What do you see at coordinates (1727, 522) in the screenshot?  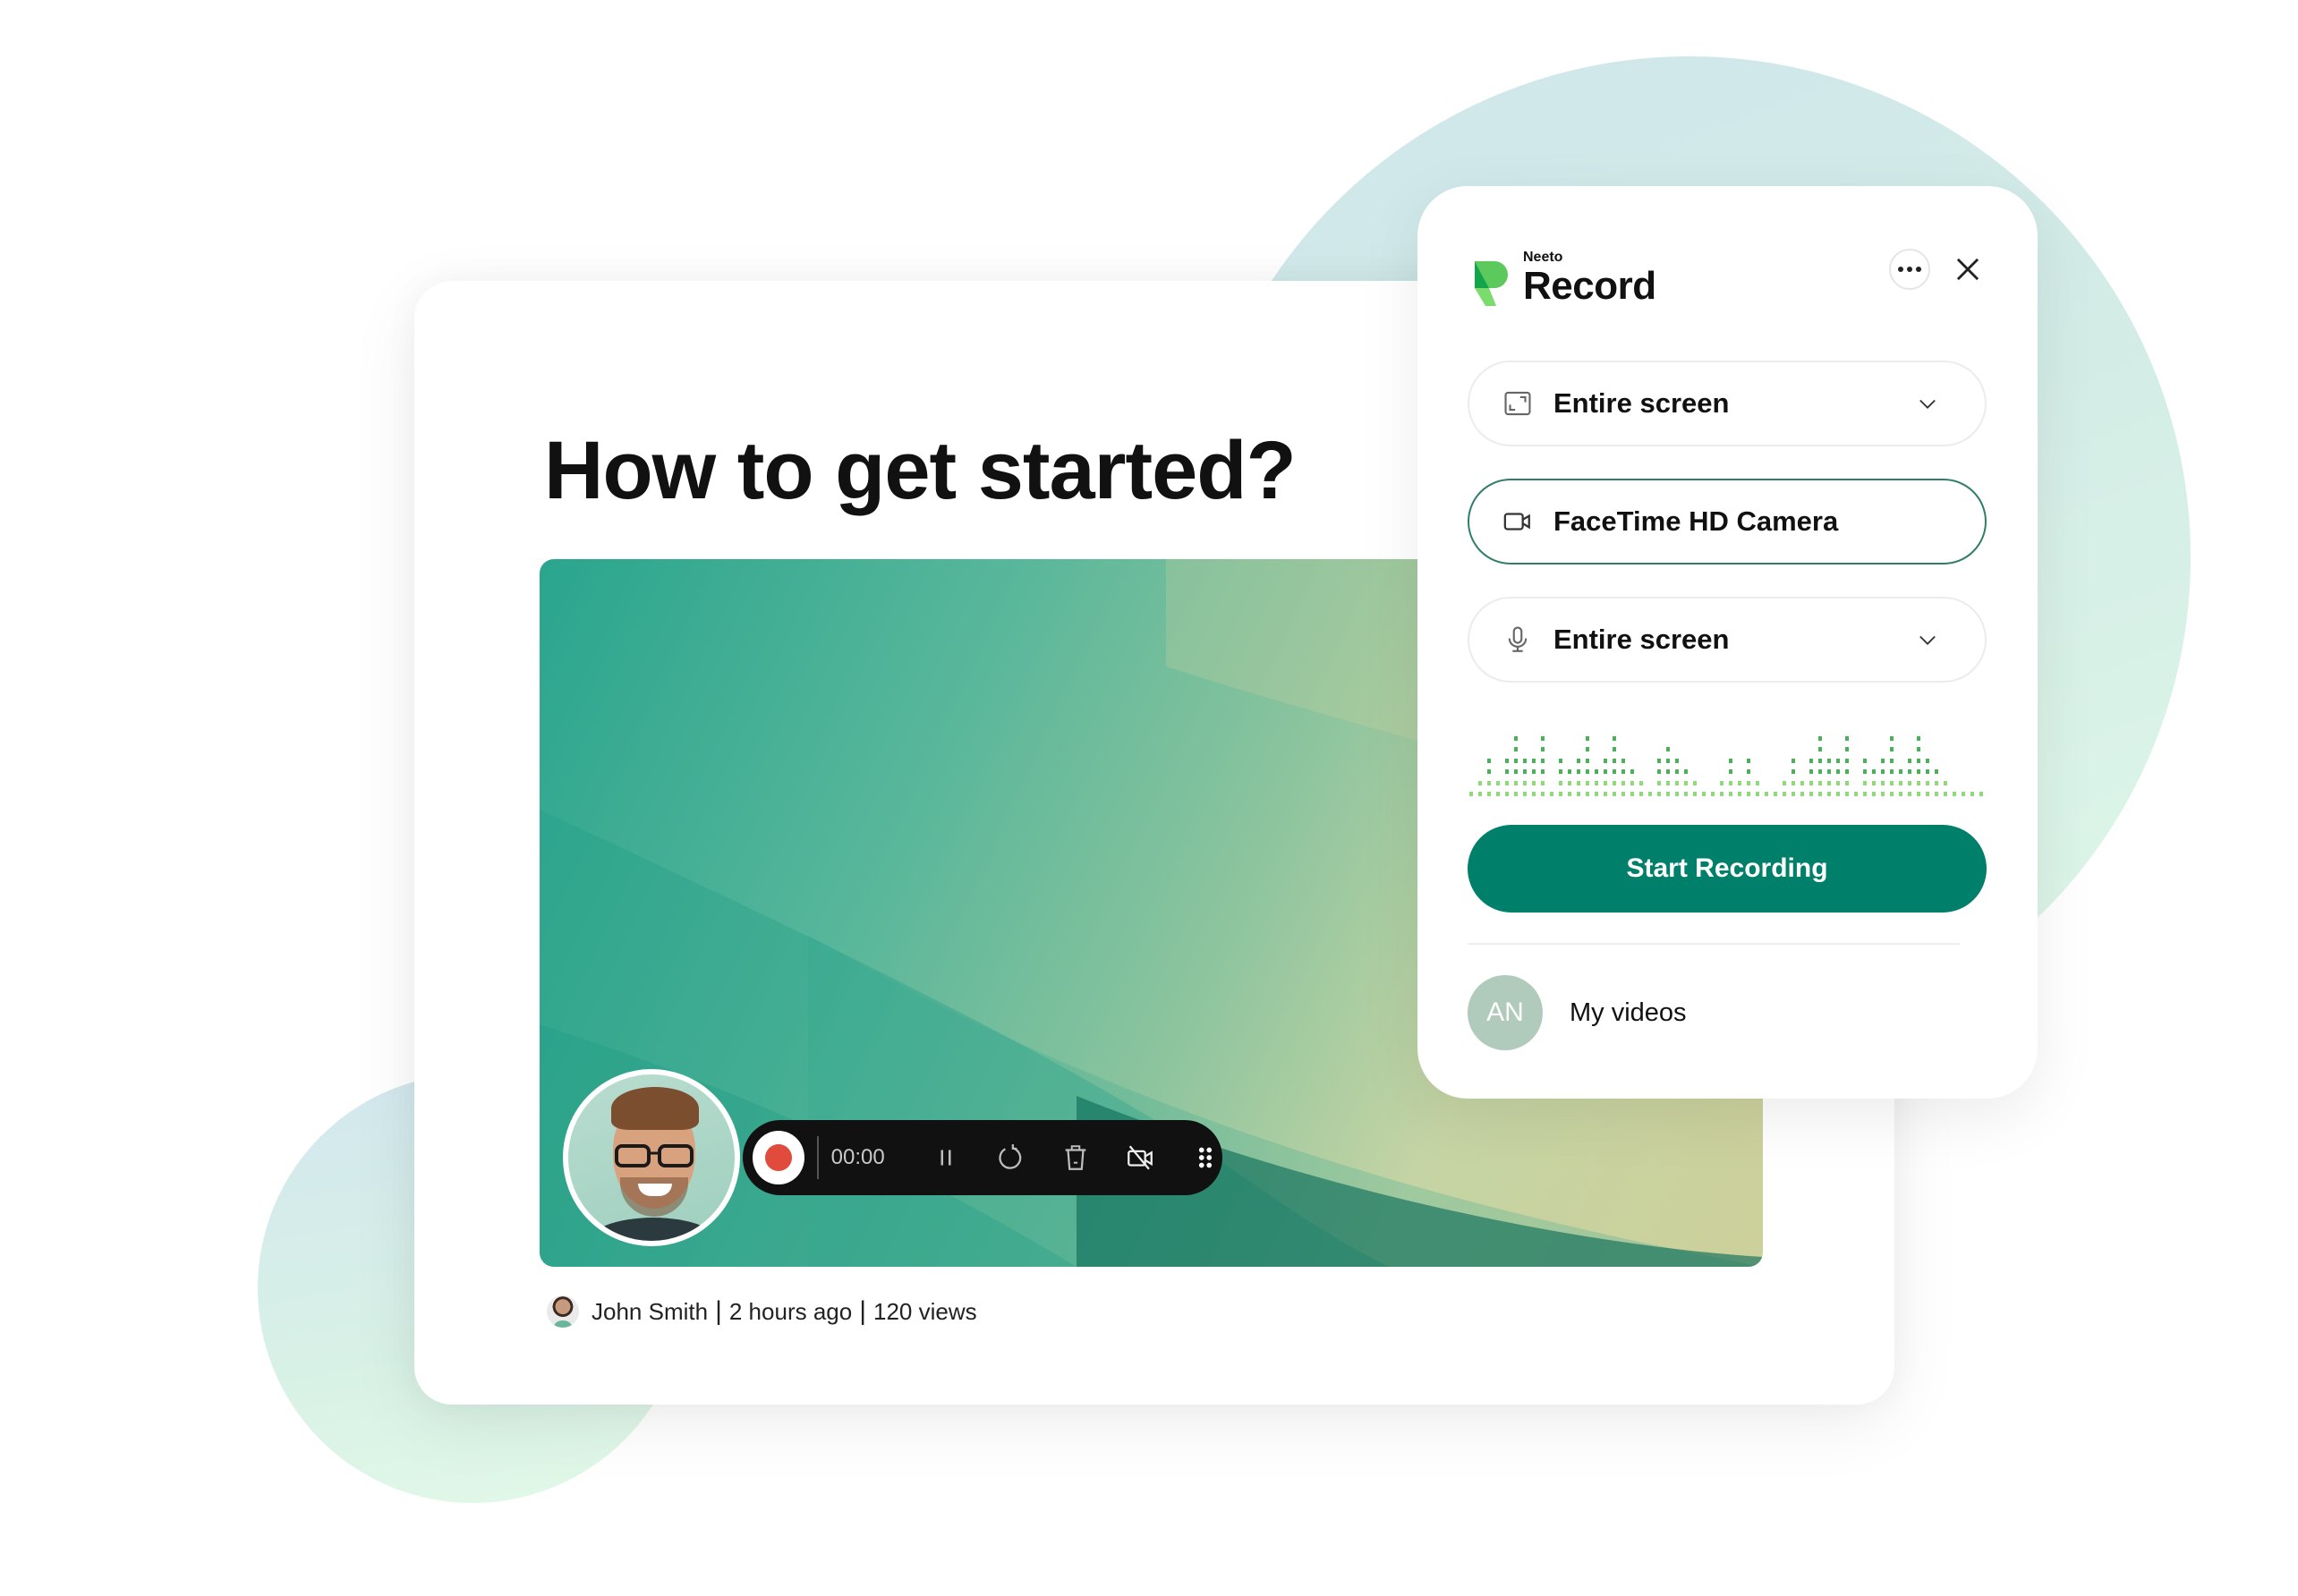 I see `camera-source-select: FaceTime HD Camera` at bounding box center [1727, 522].